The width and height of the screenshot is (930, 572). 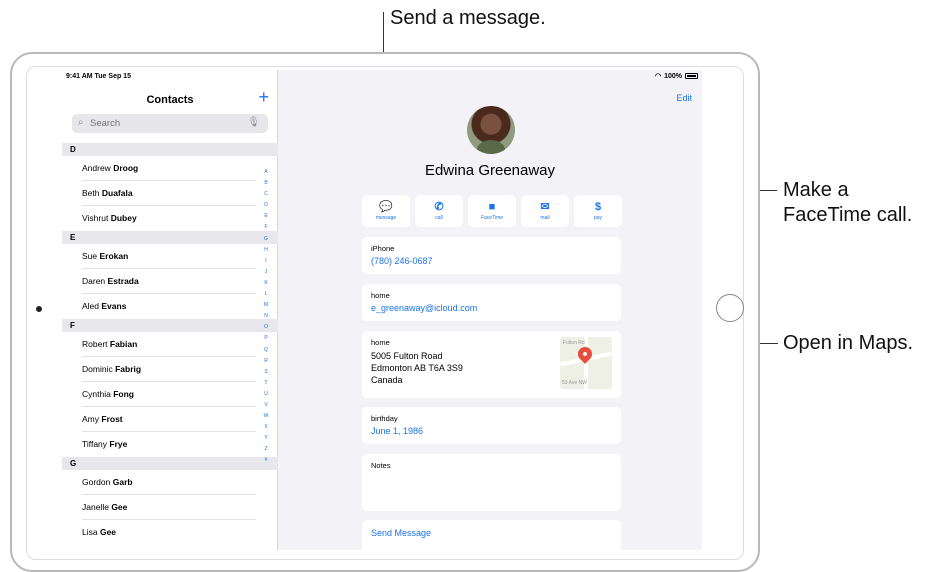 I want to click on message-icon: 💬, so click(x=386, y=207).